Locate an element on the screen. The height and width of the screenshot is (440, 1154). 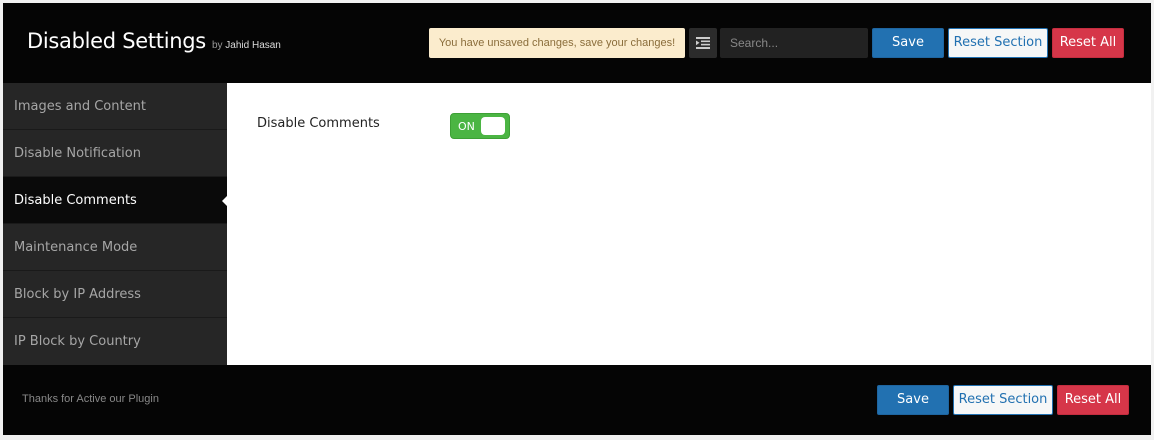
expand-options-button is located at coordinates (703, 43).